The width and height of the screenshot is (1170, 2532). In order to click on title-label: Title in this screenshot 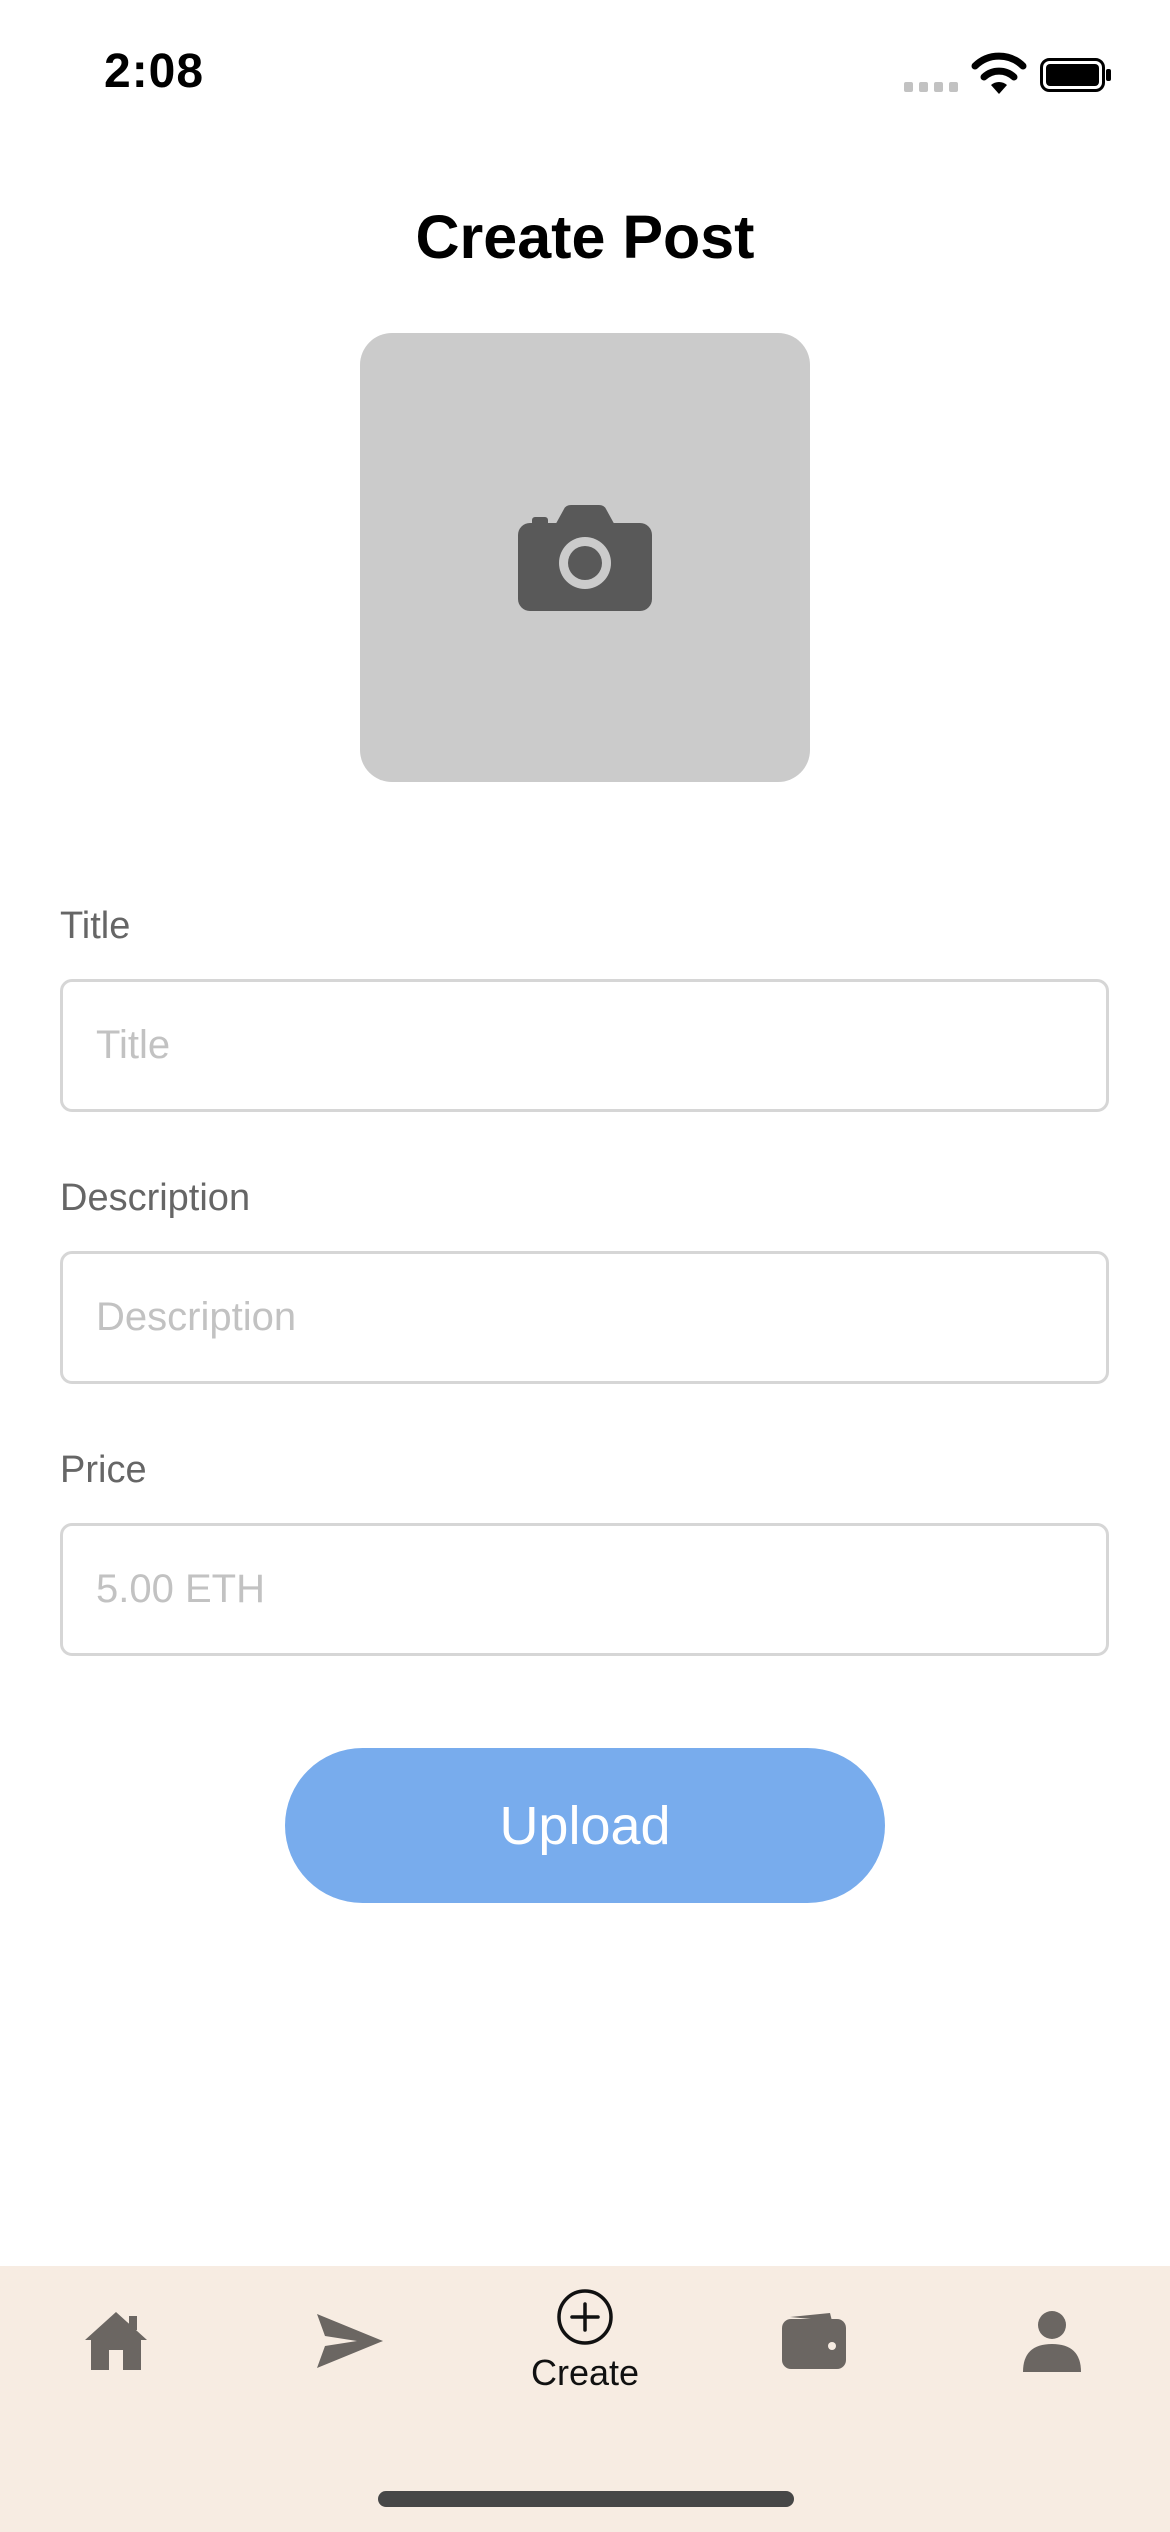, I will do `click(95, 926)`.